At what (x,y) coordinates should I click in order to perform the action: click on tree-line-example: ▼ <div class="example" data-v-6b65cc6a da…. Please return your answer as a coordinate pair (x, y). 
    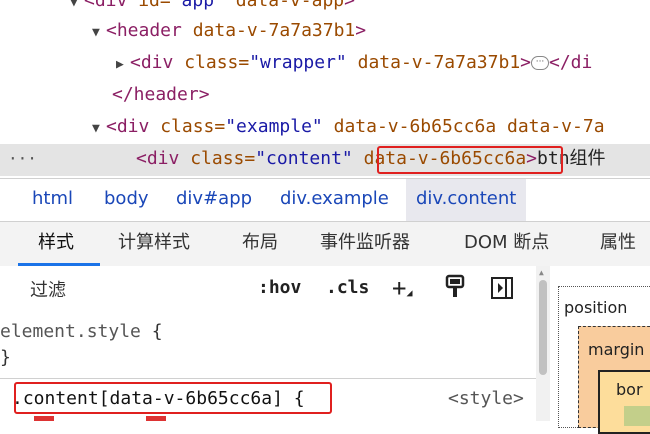
    Looking at the image, I should click on (348, 127).